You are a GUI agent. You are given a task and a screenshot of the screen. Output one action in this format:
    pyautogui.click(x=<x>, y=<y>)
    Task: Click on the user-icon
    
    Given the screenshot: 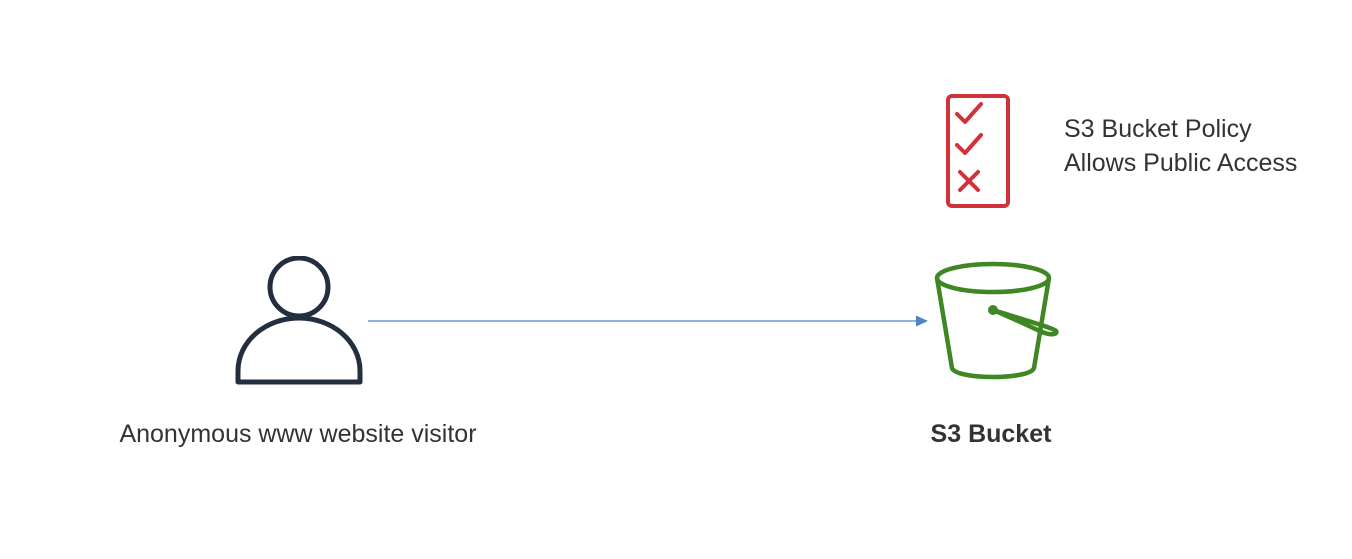 What is the action you would take?
    pyautogui.click(x=299, y=320)
    